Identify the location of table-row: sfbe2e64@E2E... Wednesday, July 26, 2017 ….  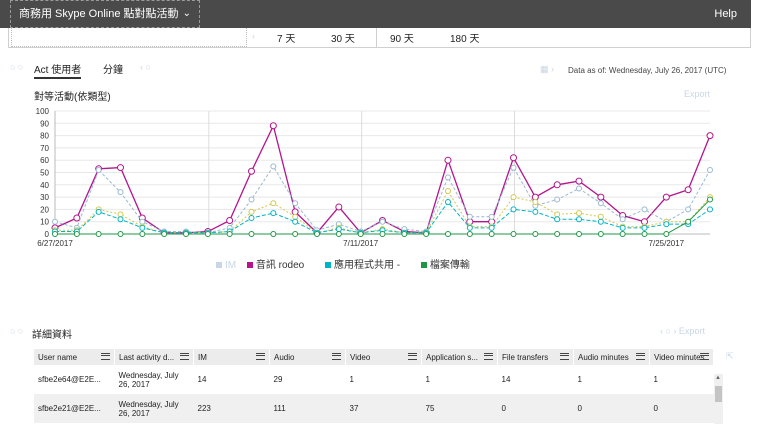
(374, 379).